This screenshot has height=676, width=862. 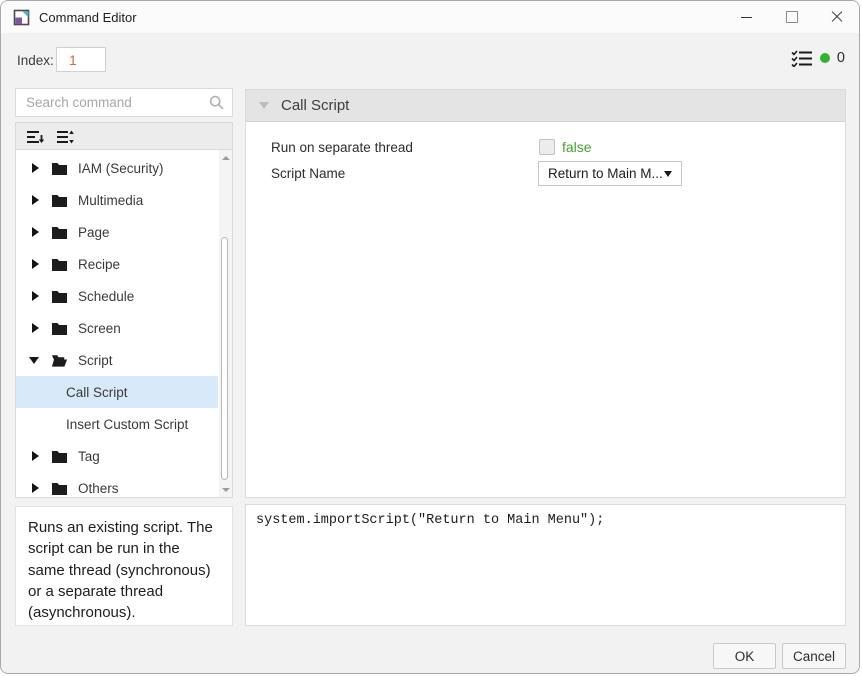 I want to click on tasklist-icon, so click(x=802, y=58).